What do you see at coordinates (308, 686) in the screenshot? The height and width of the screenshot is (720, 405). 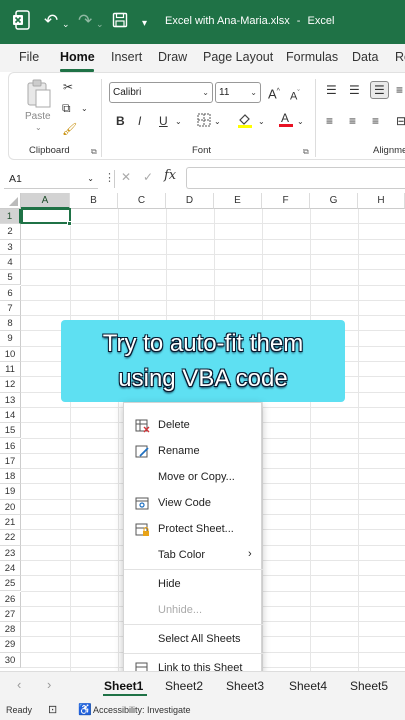 I see `sheet-tab-sheet4: Sheet4` at bounding box center [308, 686].